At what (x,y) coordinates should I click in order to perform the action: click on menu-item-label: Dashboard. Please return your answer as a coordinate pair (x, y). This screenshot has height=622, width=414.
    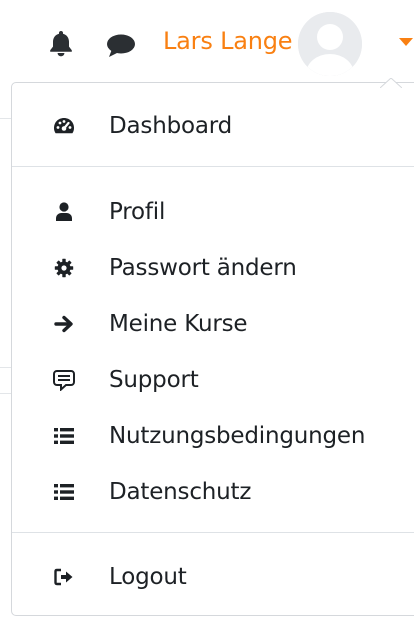
    Looking at the image, I should click on (170, 126).